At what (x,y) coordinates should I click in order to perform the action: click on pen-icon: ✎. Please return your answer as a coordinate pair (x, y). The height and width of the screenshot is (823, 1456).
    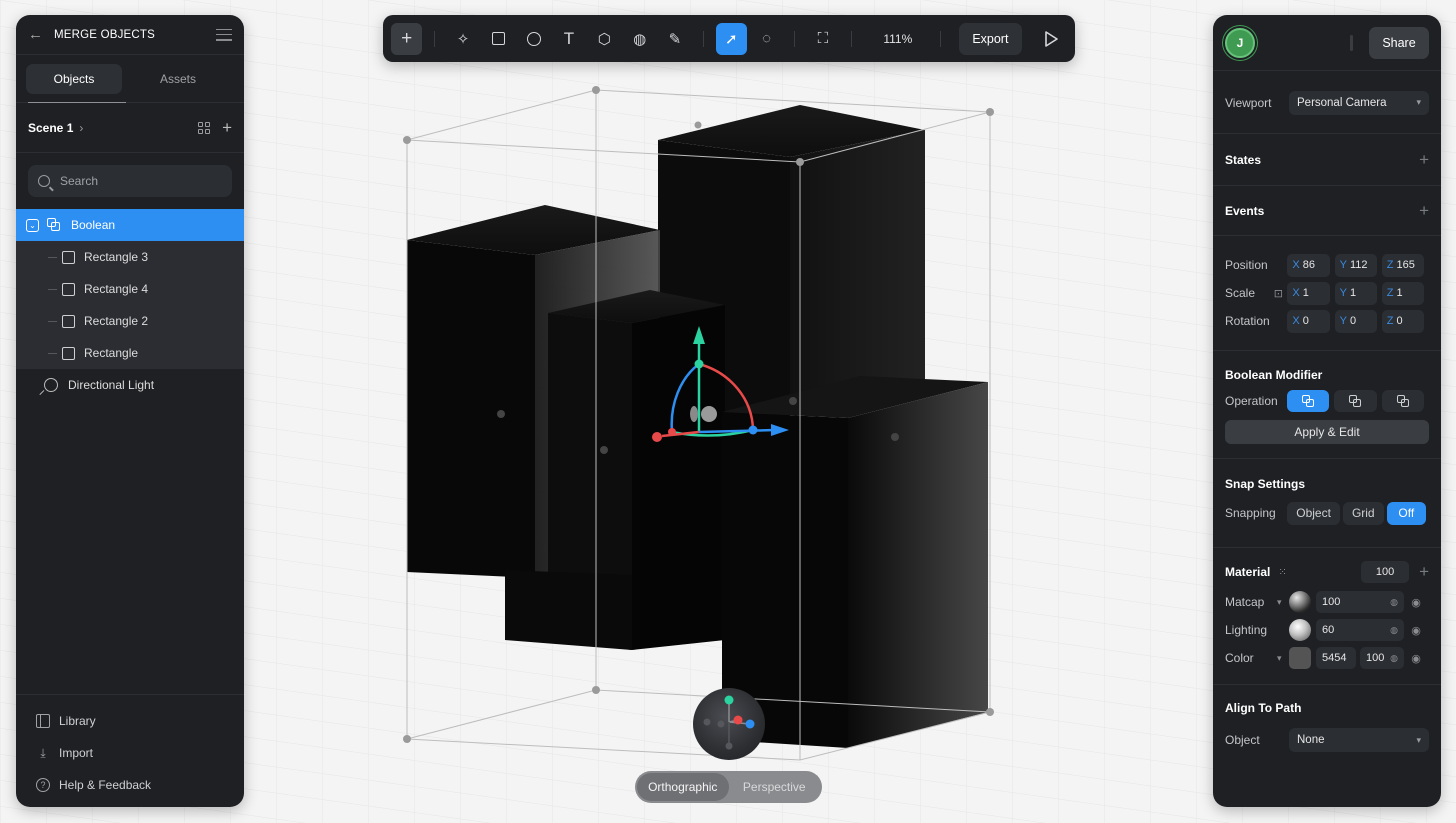
    Looking at the image, I should click on (674, 39).